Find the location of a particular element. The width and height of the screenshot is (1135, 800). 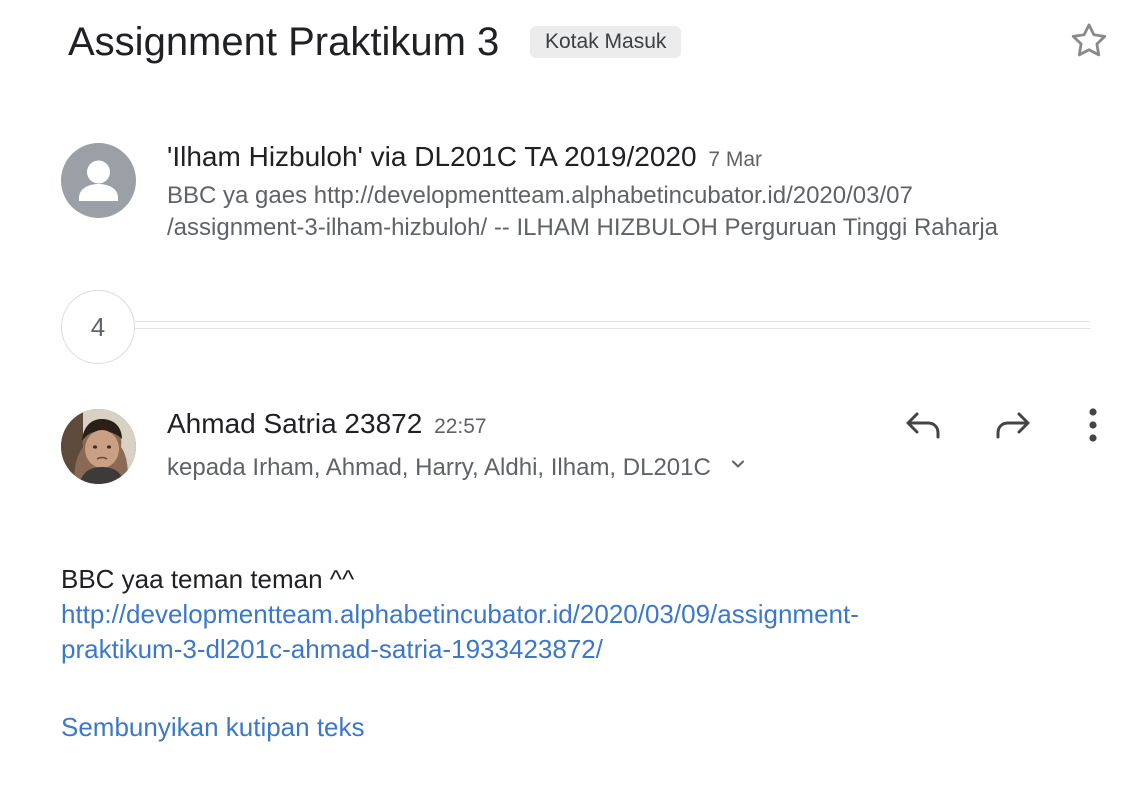

forward-button is located at coordinates (1013, 425).